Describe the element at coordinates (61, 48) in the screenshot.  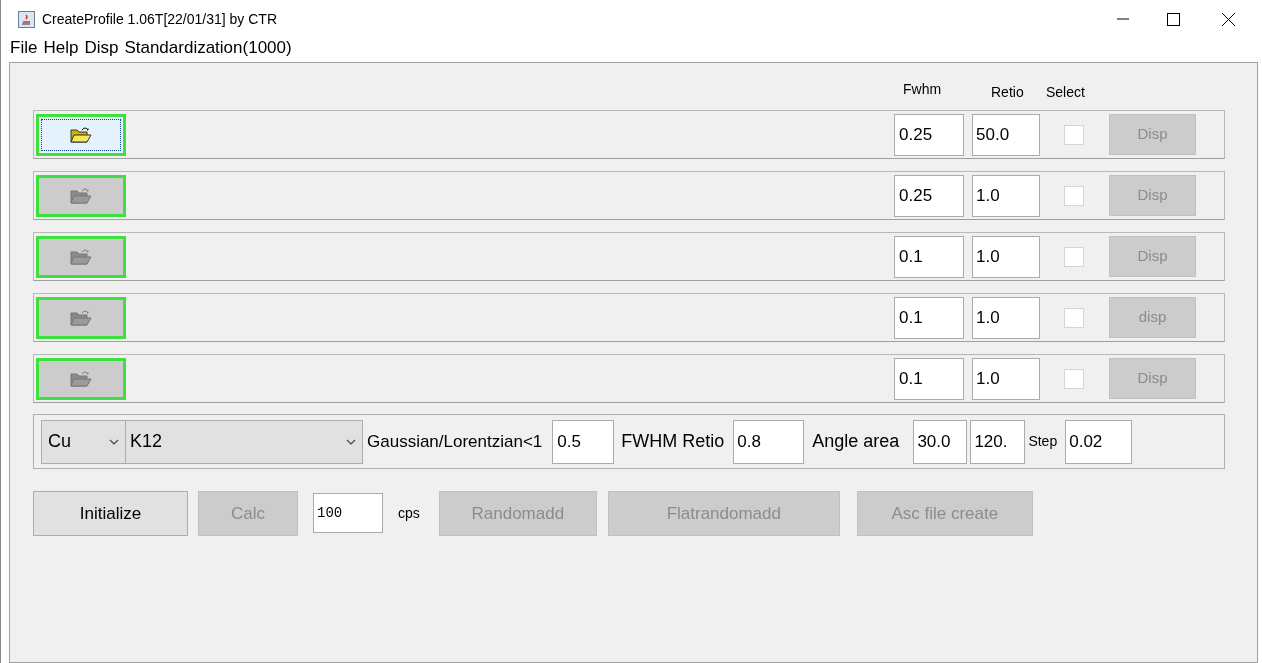
I see `menu-item: Help` at that location.